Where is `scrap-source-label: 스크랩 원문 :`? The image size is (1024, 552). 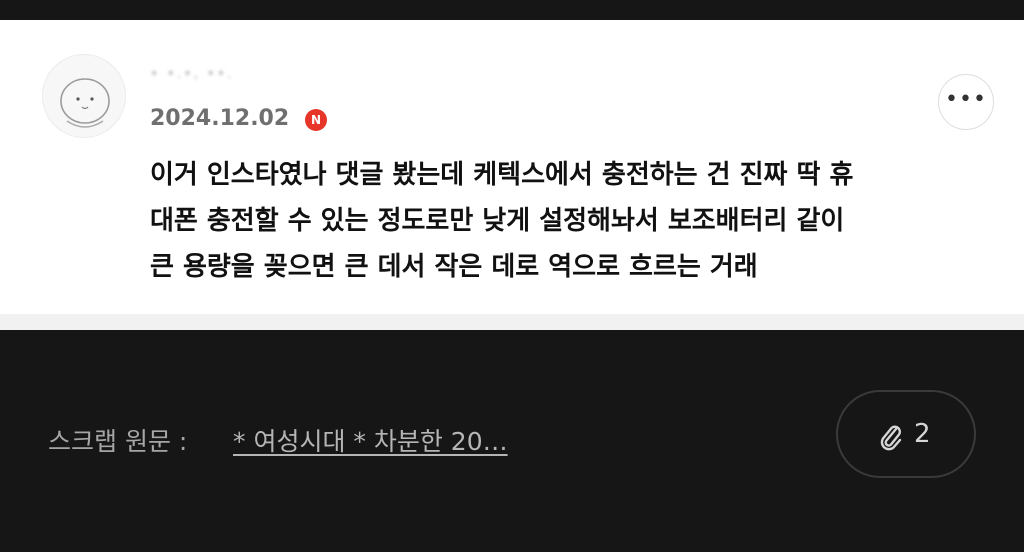 scrap-source-label: 스크랩 원문 : is located at coordinates (118, 441).